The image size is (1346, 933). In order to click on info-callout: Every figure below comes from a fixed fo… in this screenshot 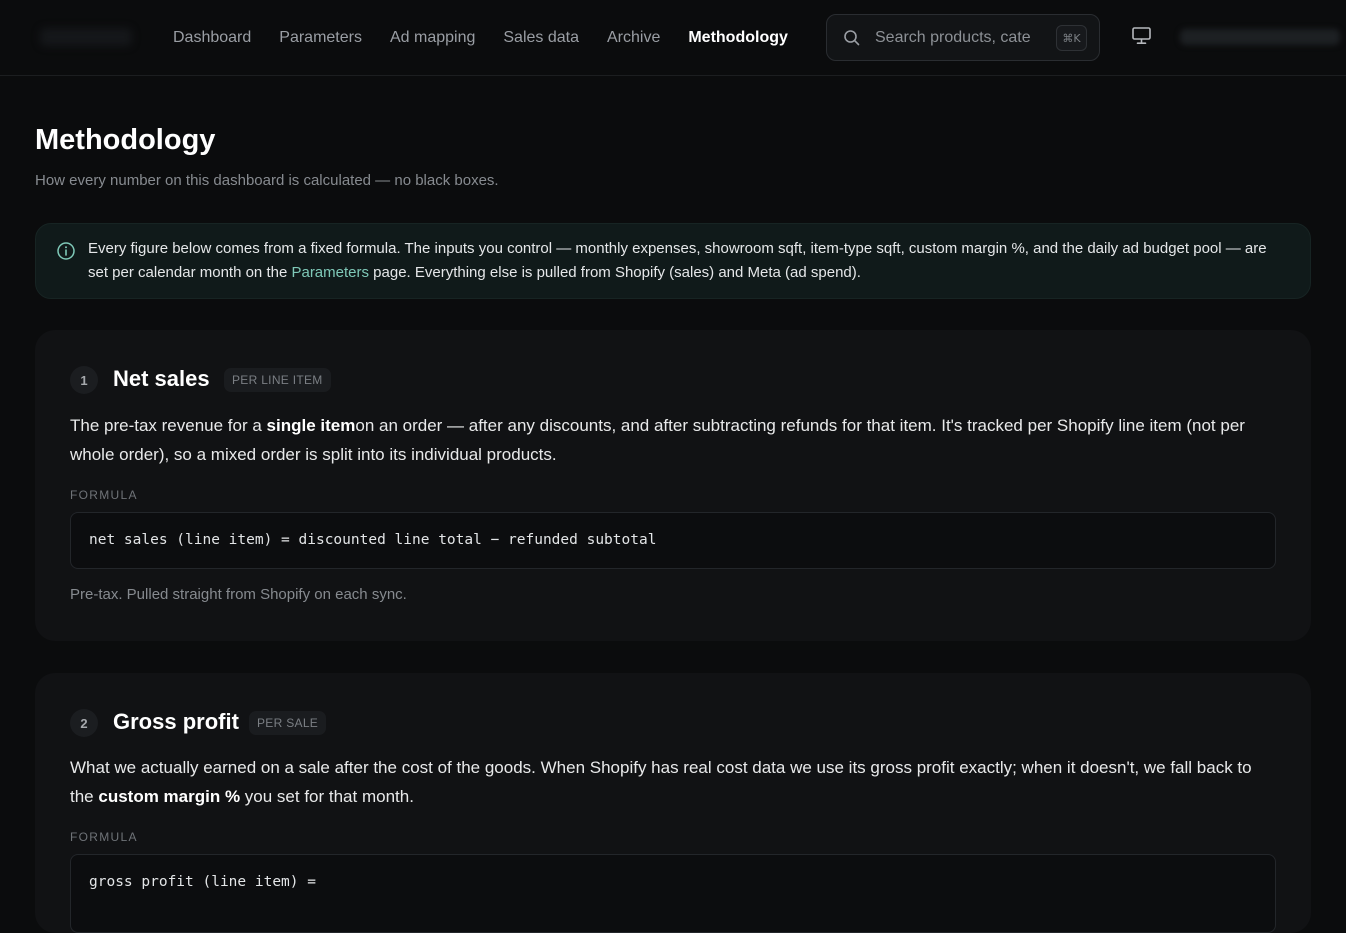, I will do `click(673, 261)`.